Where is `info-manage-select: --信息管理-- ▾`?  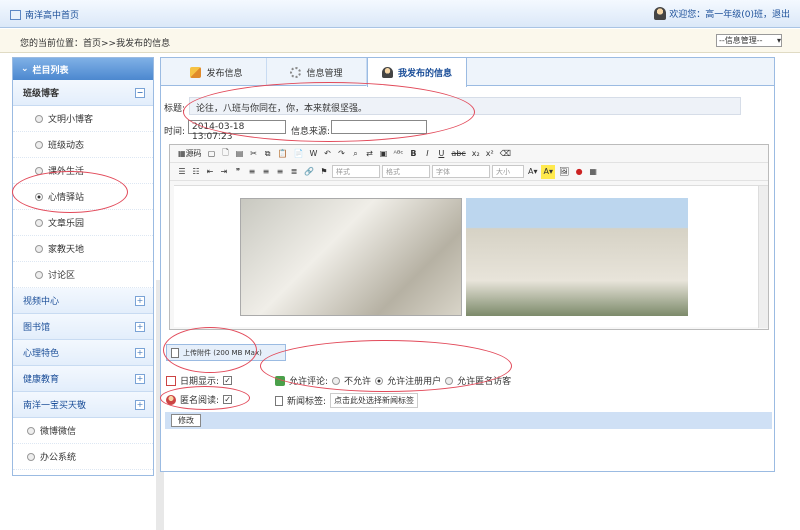 info-manage-select: --信息管理-- ▾ is located at coordinates (749, 40).